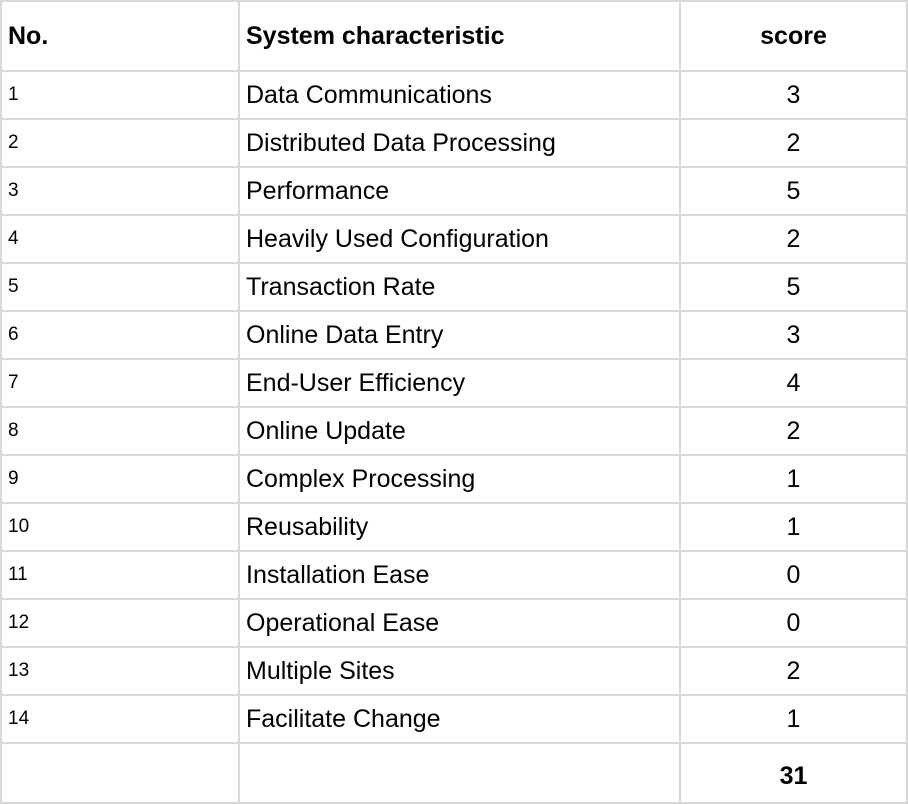  I want to click on cell-characteristic: Installation Ease, so click(460, 576).